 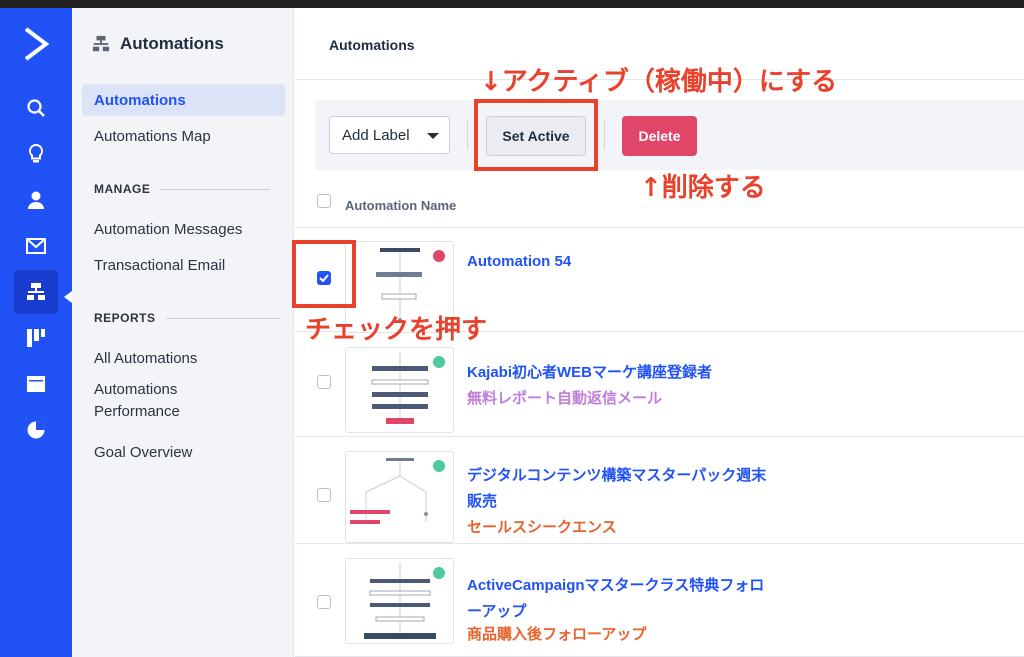 I want to click on set-active-highlight-box, so click(x=536, y=135).